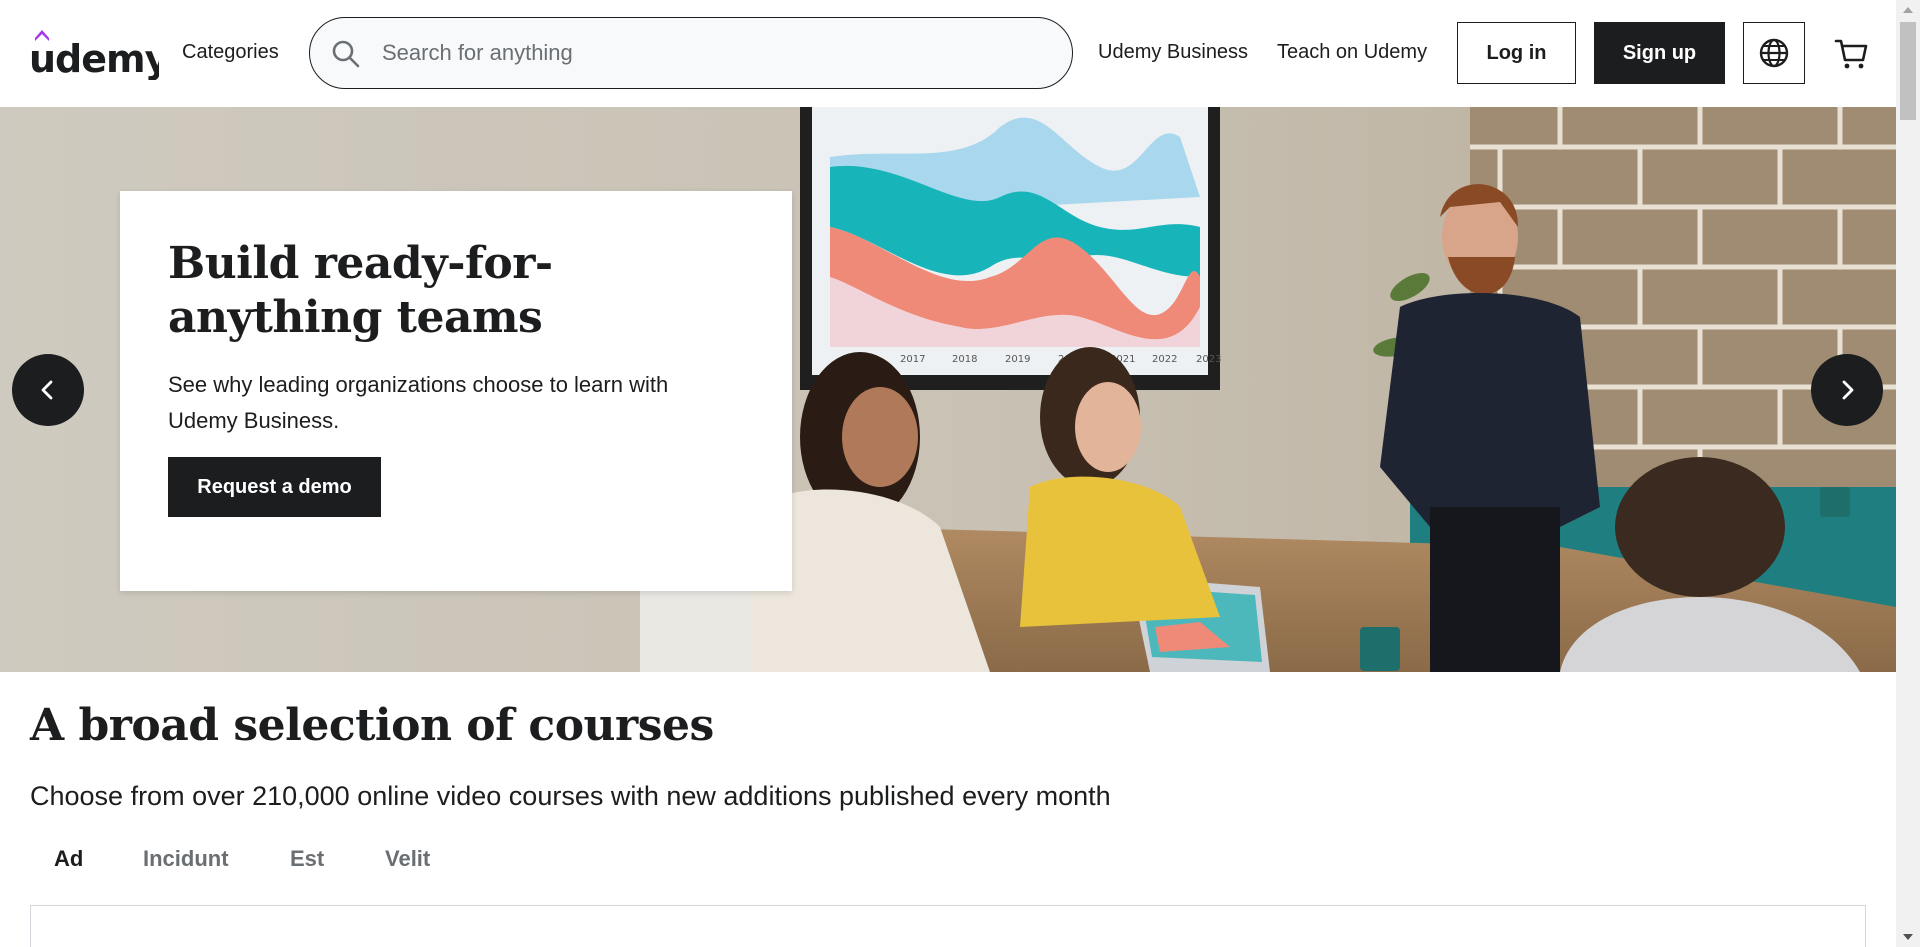  What do you see at coordinates (1173, 52) in the screenshot?
I see `udemy-business-link: Udemy Business` at bounding box center [1173, 52].